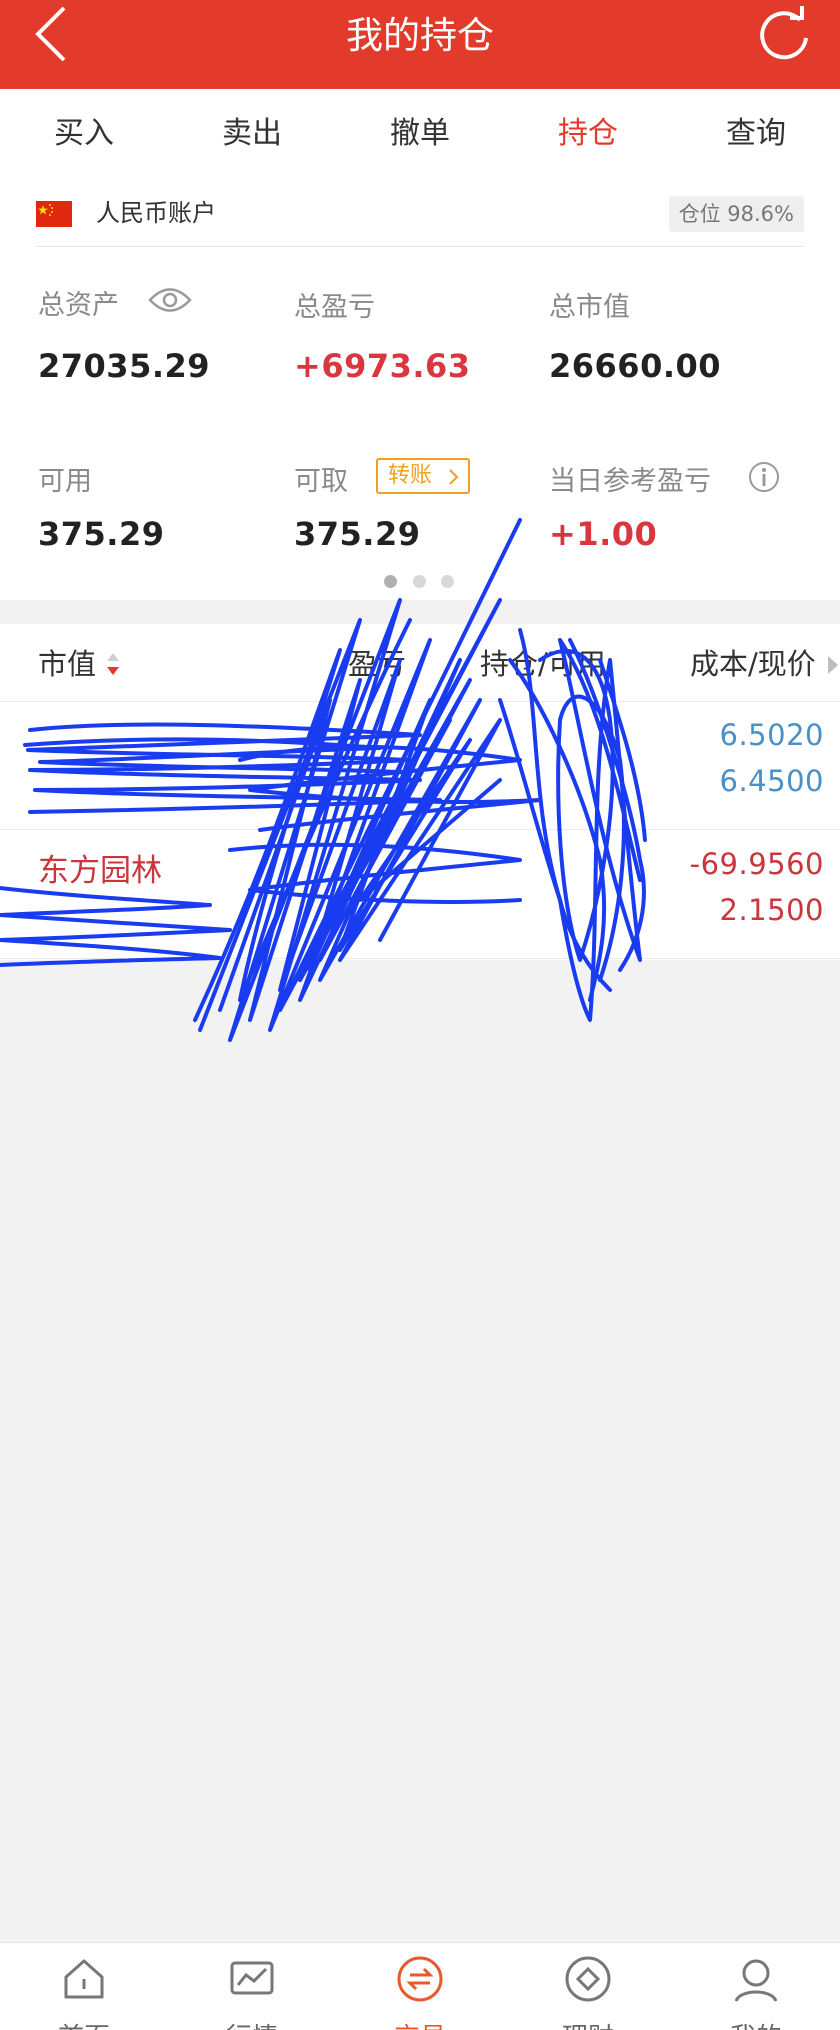 The image size is (840, 2030). Describe the element at coordinates (84, 1979) in the screenshot. I see `home-icon` at that location.